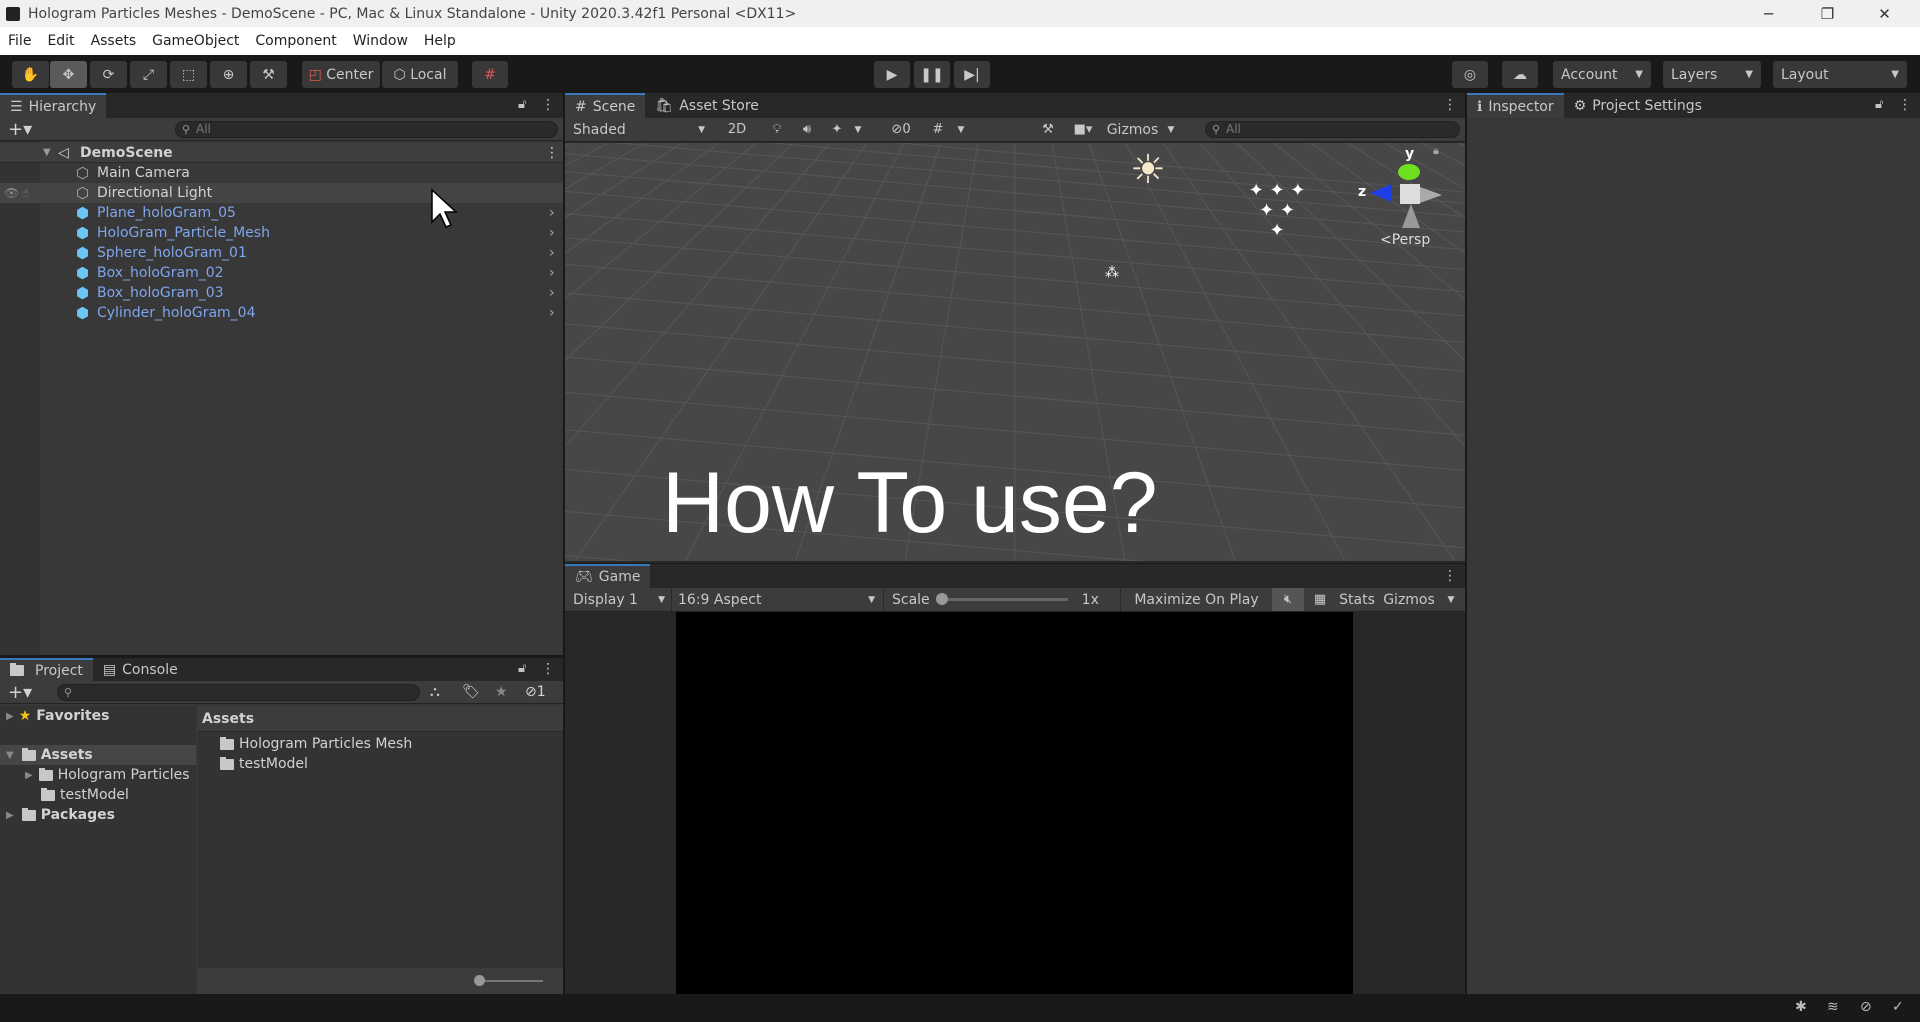 The width and height of the screenshot is (1920, 1022). What do you see at coordinates (54, 716) in the screenshot?
I see `tree-favorites: ▶ ★ Favorites` at bounding box center [54, 716].